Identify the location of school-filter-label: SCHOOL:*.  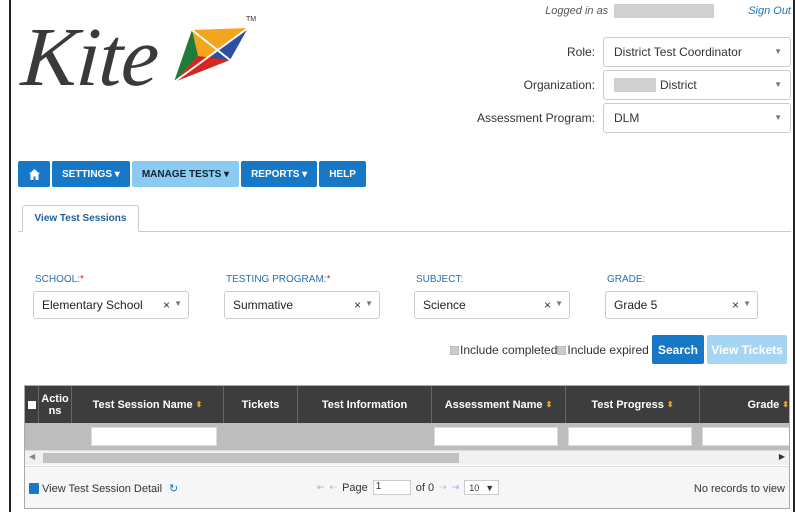
(59, 279).